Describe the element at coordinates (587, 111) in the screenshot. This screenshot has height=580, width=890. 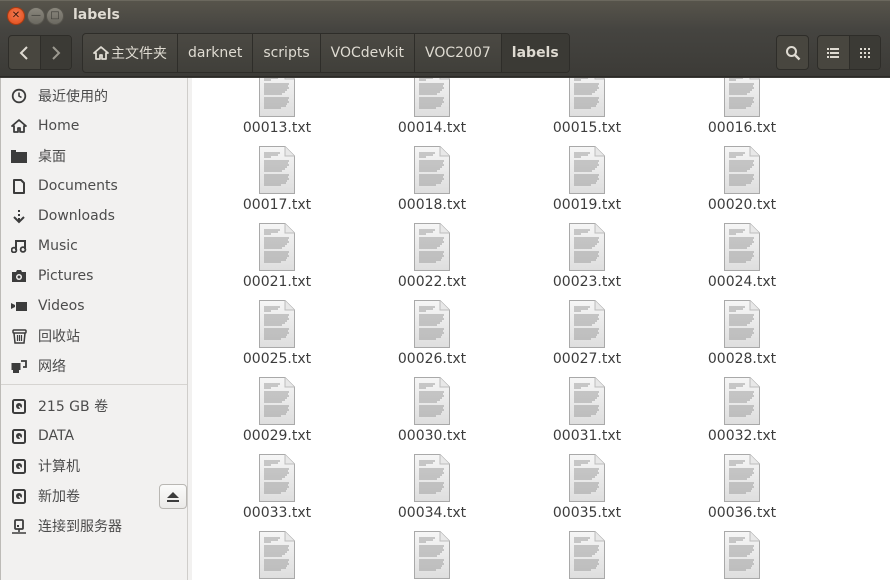
I see `file-item: 00015.txt` at that location.